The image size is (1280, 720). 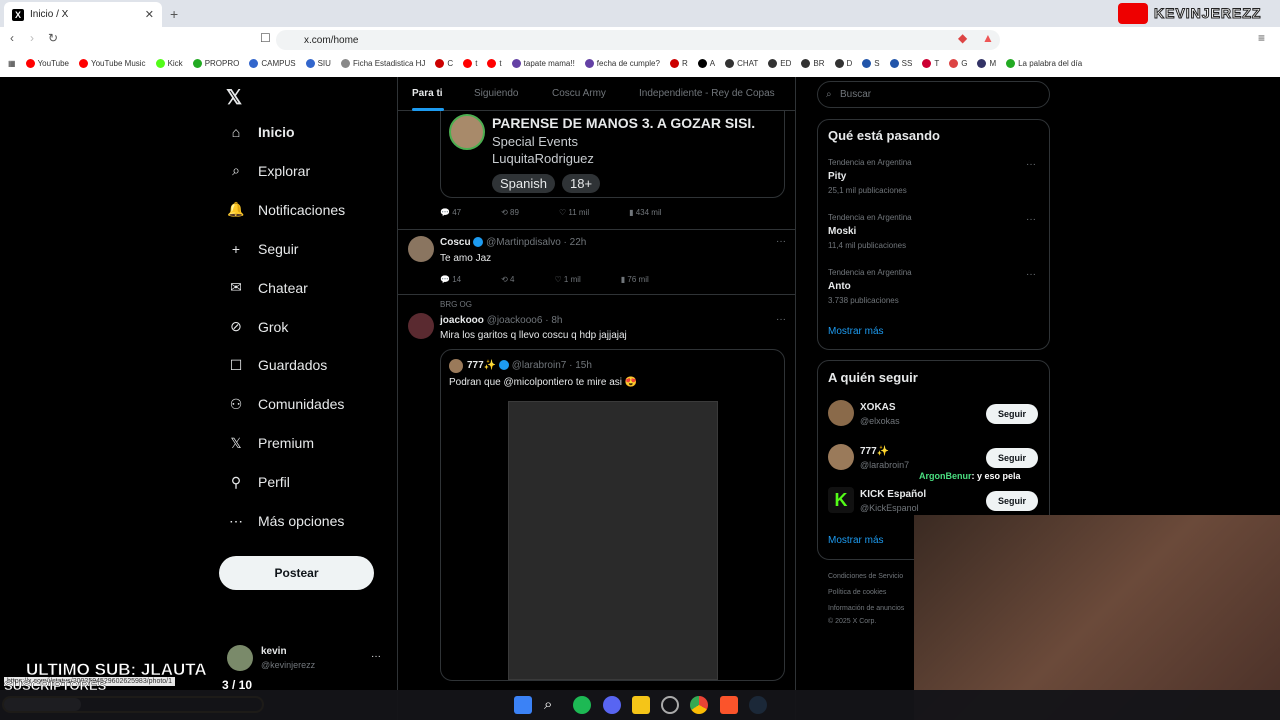 I want to click on tab-para-ti: Para ti, so click(x=427, y=93).